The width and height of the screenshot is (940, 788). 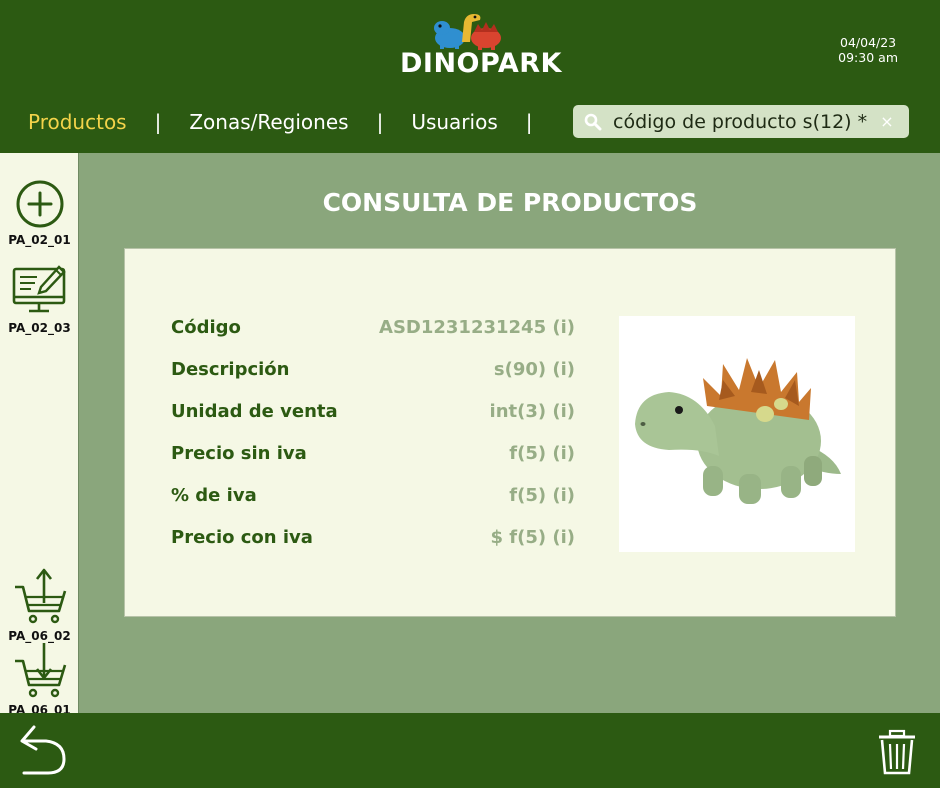 I want to click on field-label: Descripción, so click(x=230, y=369).